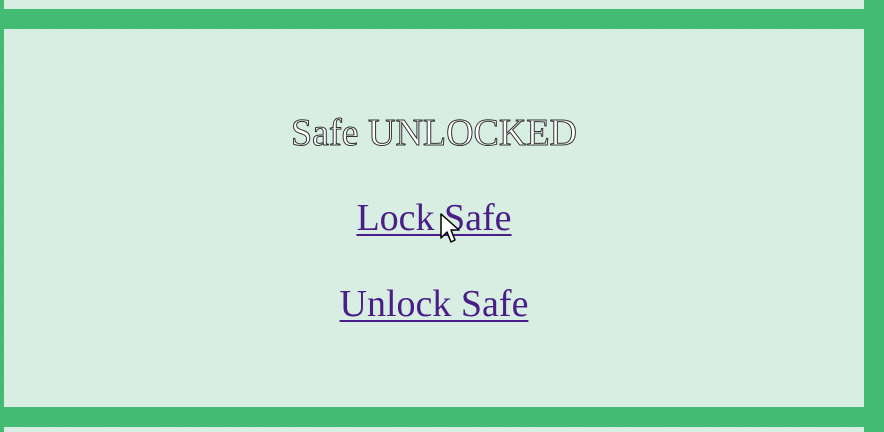  What do you see at coordinates (434, 429) in the screenshot?
I see `bottom-panel-edge` at bounding box center [434, 429].